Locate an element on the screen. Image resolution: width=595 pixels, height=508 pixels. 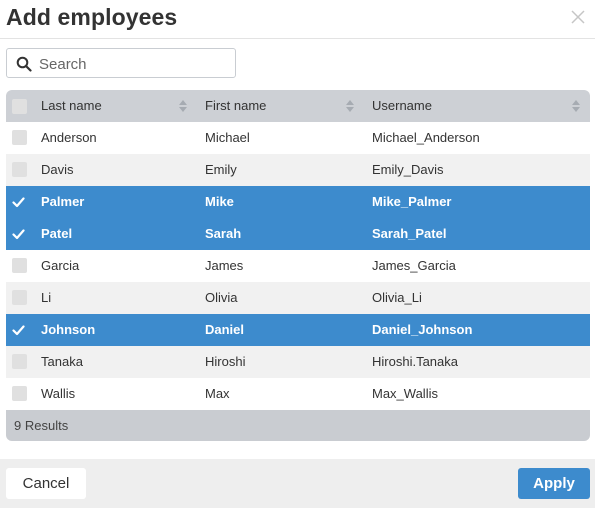
last-name-cell: Wallis is located at coordinates (58, 393).